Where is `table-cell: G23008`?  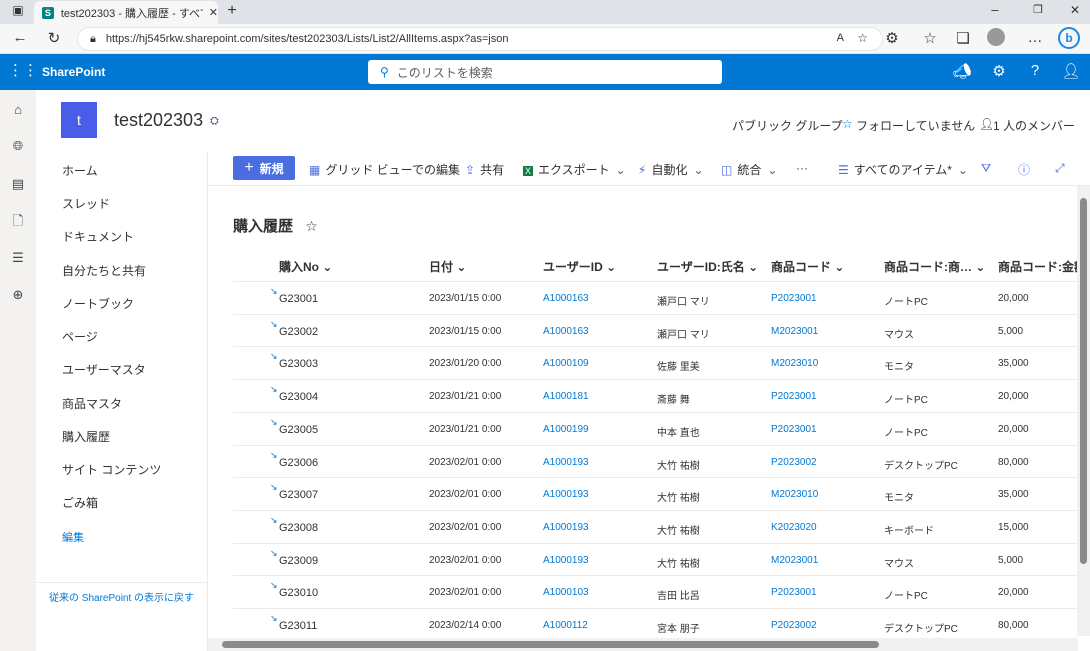
table-cell: G23008 is located at coordinates (298, 528).